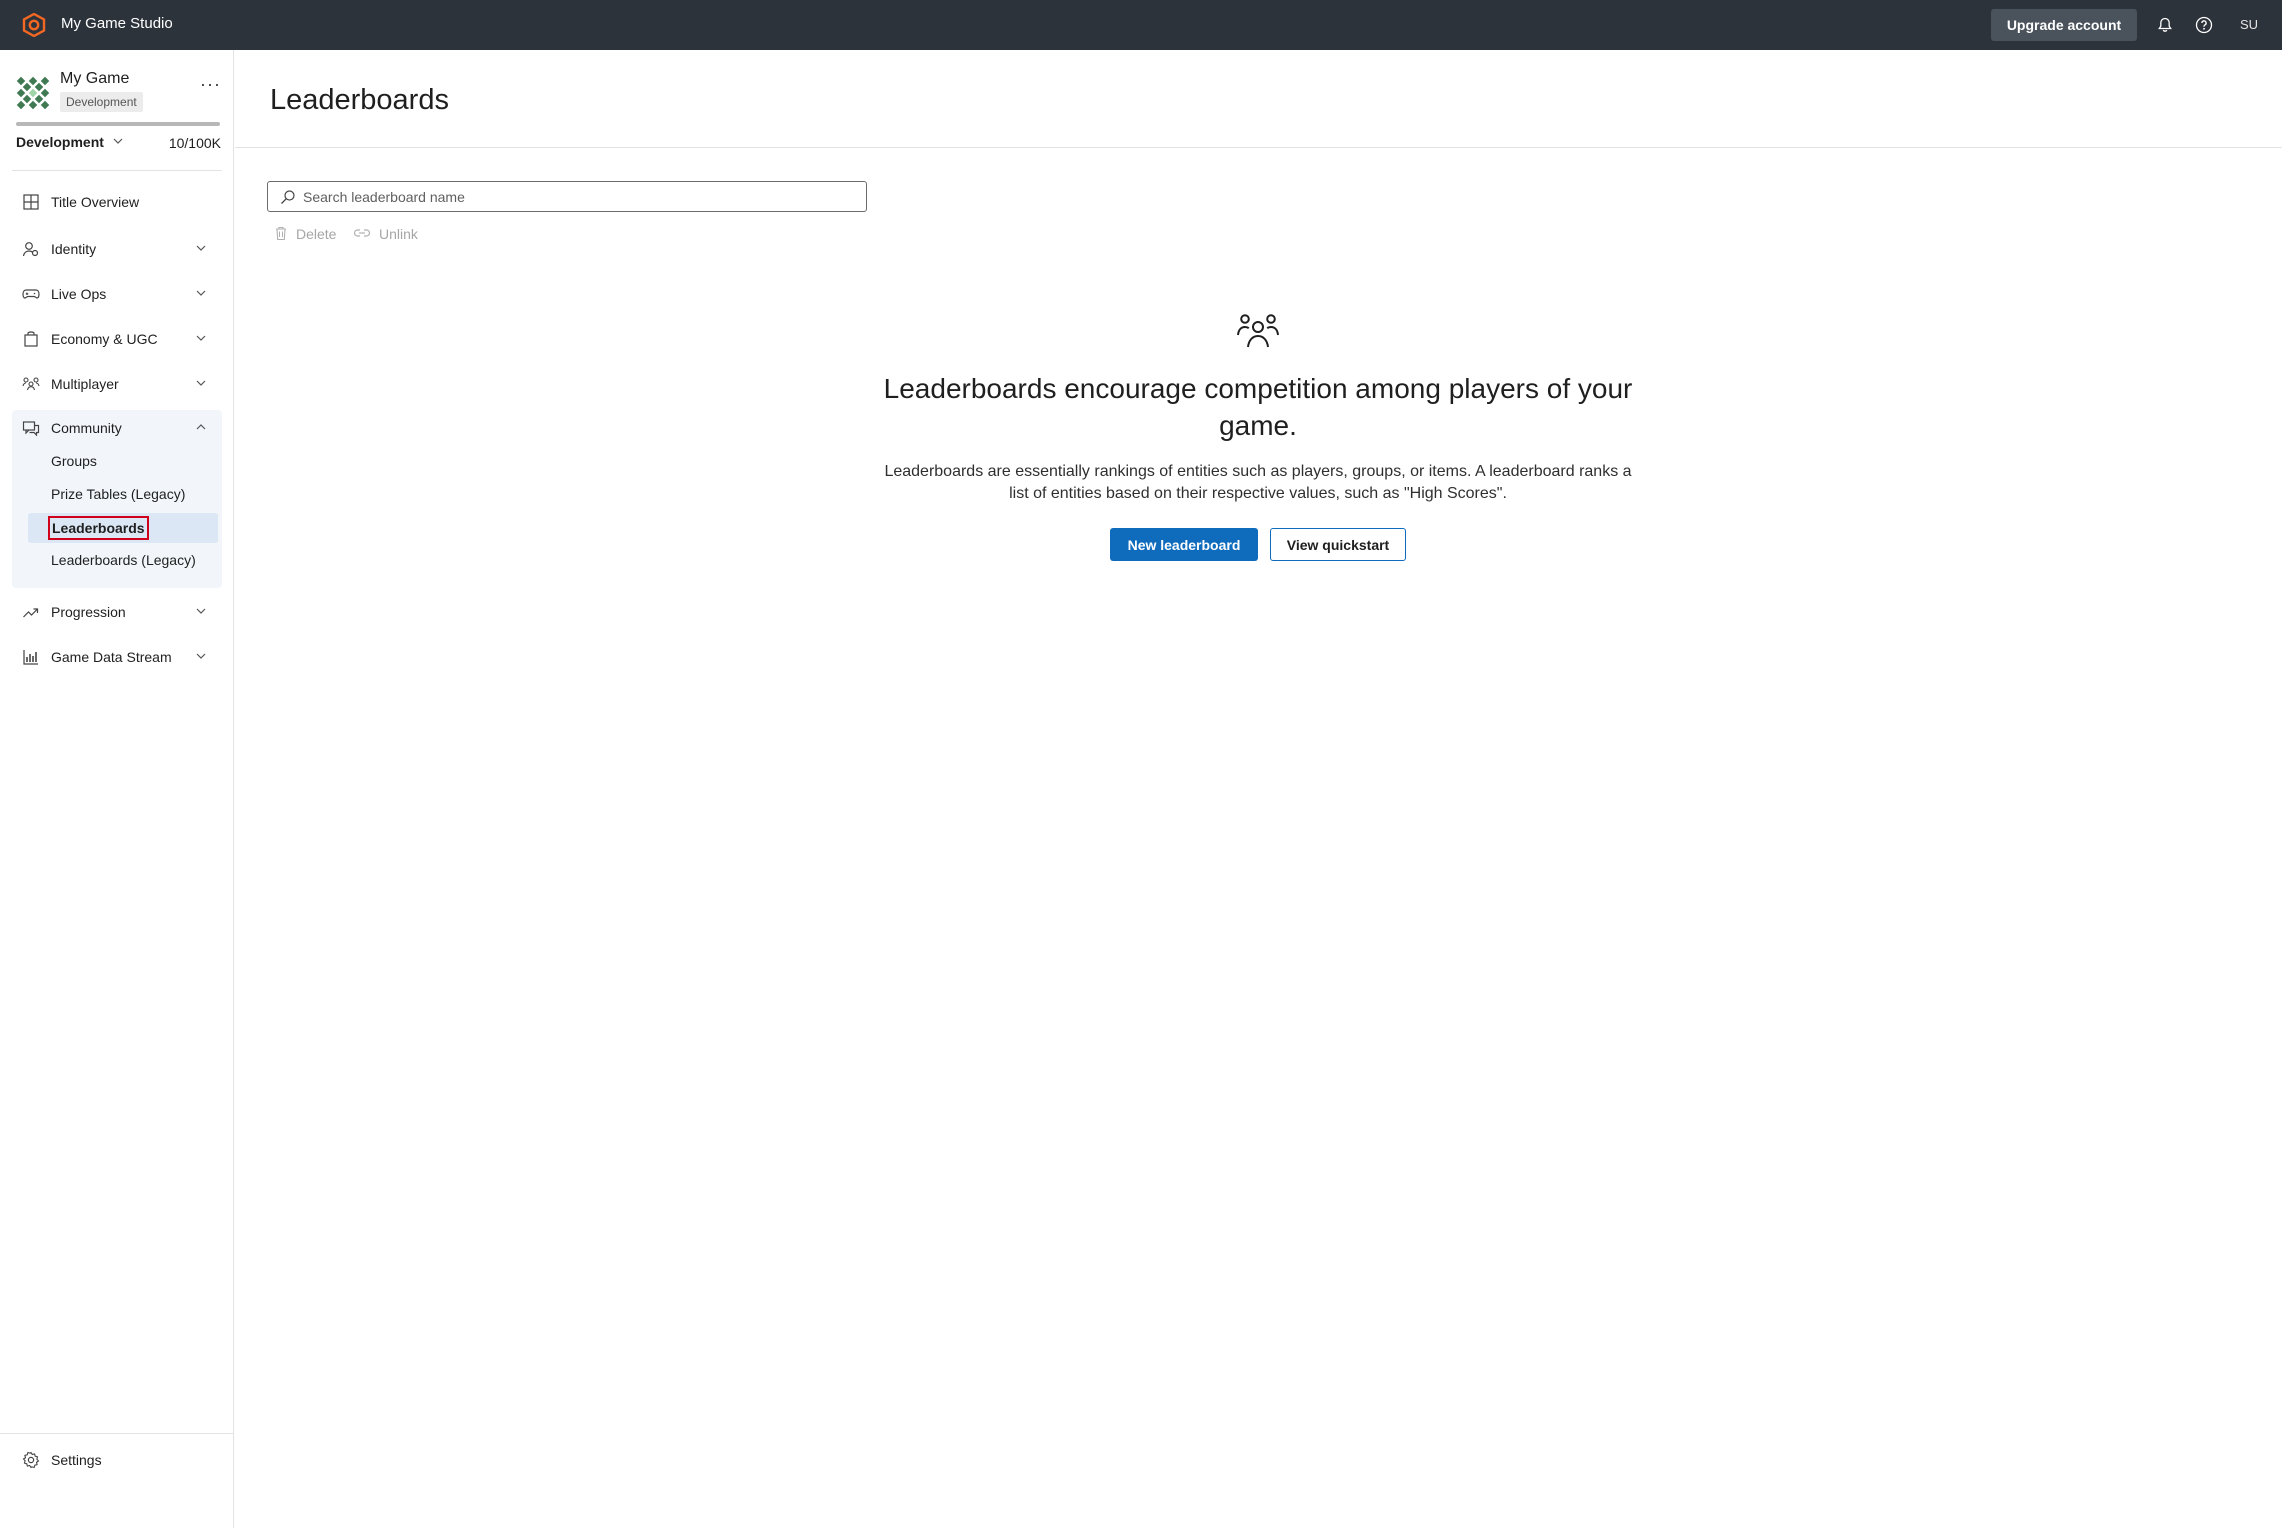 Image resolution: width=2282 pixels, height=1528 pixels. Describe the element at coordinates (86, 428) in the screenshot. I see `sidebar-item-label: Community` at that location.